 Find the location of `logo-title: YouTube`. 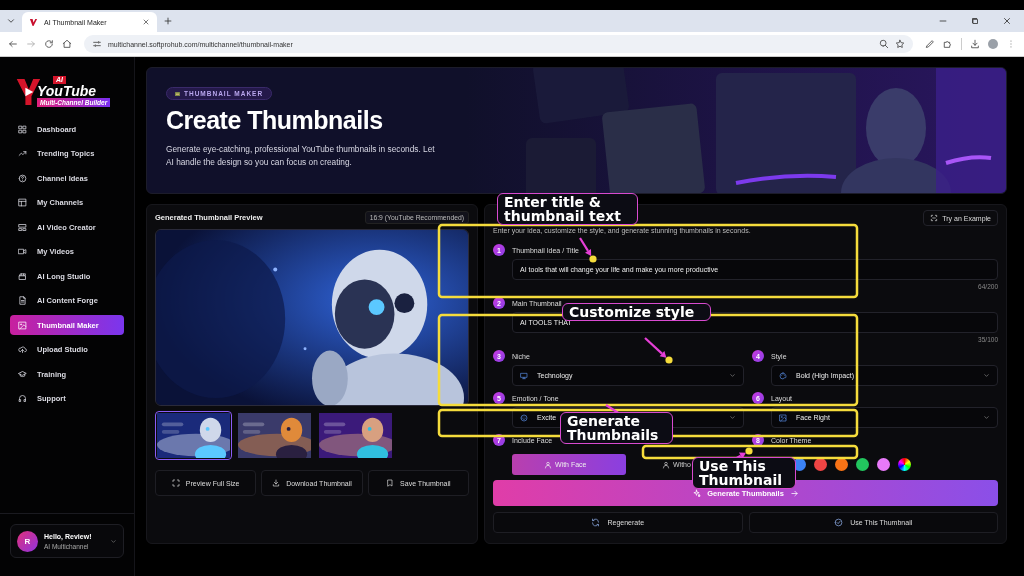

logo-title: YouTube is located at coordinates (67, 91).